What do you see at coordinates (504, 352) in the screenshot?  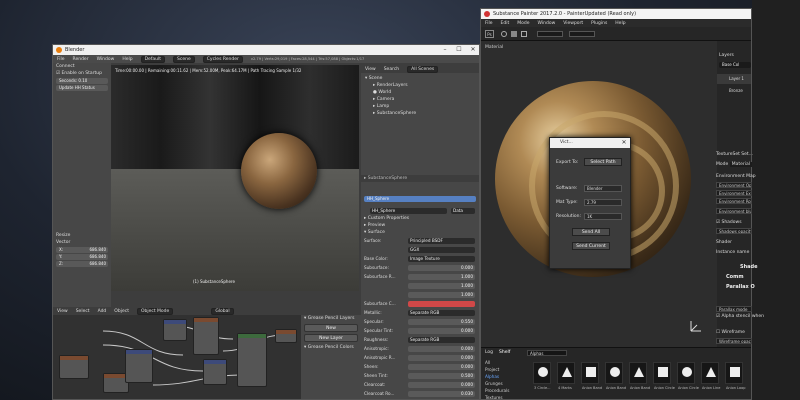 I see `shelf-tab: Shelf` at bounding box center [504, 352].